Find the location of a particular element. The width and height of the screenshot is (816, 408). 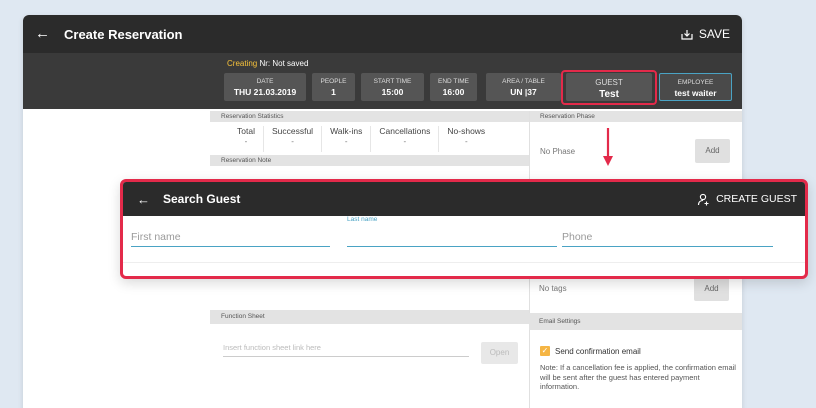

dialog-divider is located at coordinates (464, 262).